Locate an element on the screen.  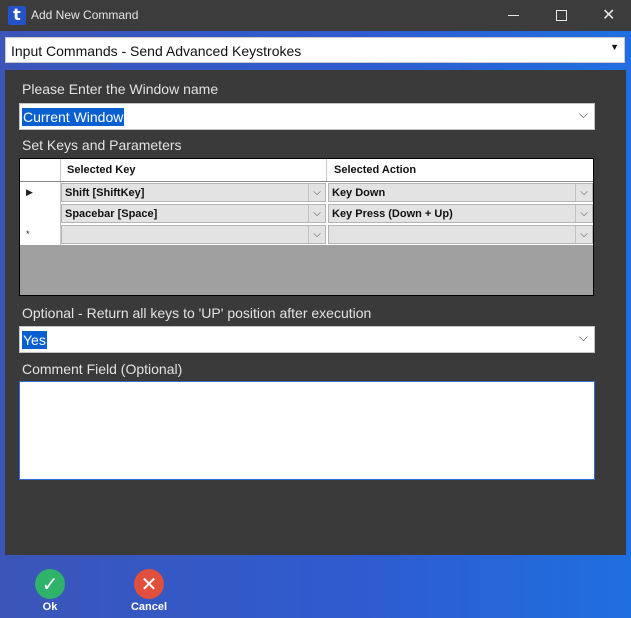
cancel-button: ✕ Cancel is located at coordinates (149, 591).